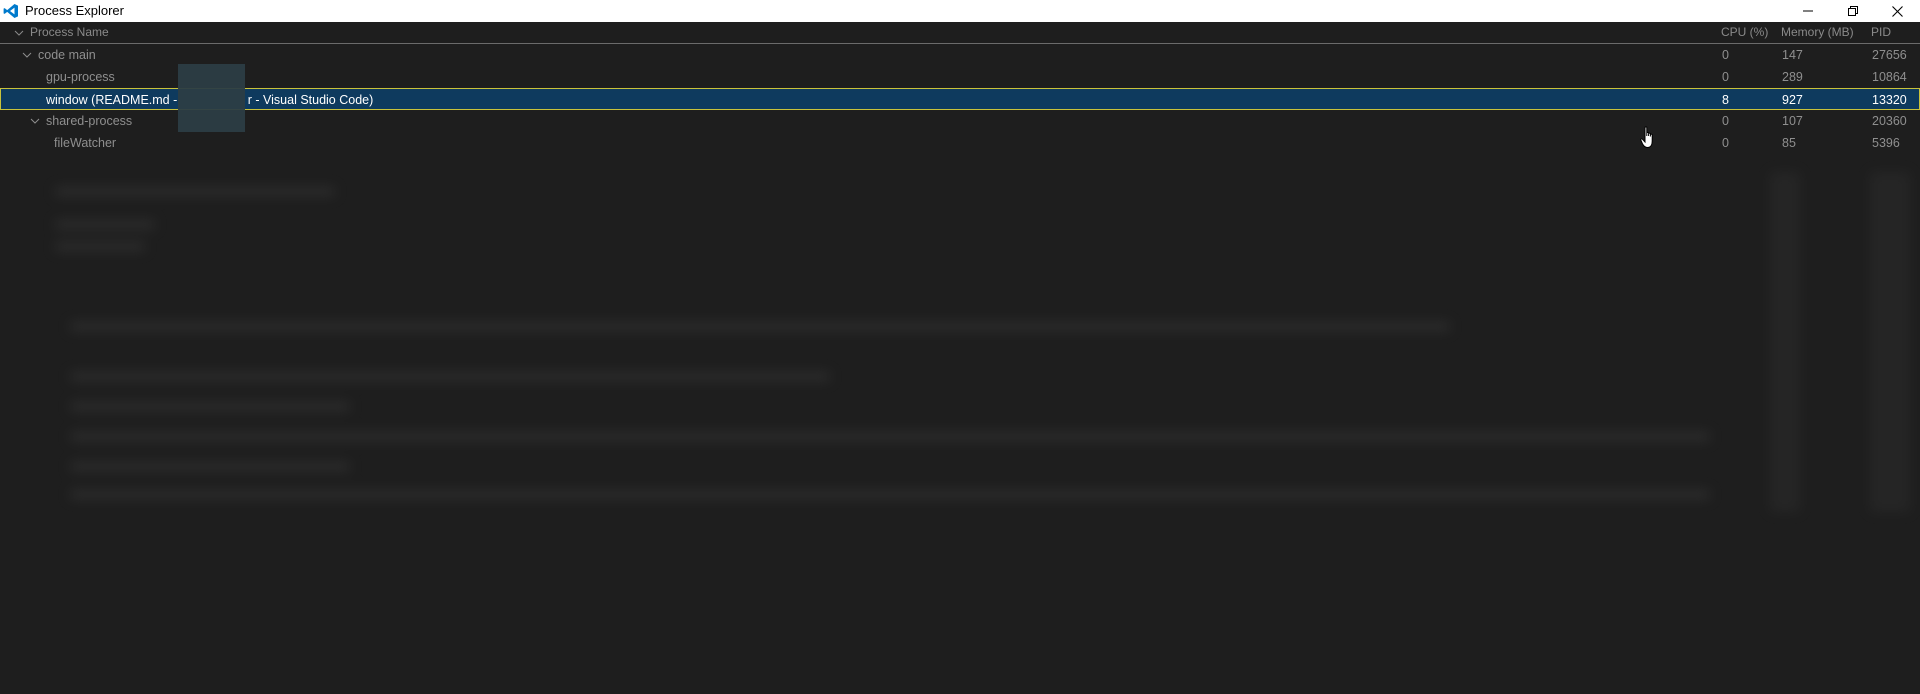 Image resolution: width=1920 pixels, height=694 pixels. What do you see at coordinates (1744, 32) in the screenshot?
I see `column-header-cpu: CPU (%)` at bounding box center [1744, 32].